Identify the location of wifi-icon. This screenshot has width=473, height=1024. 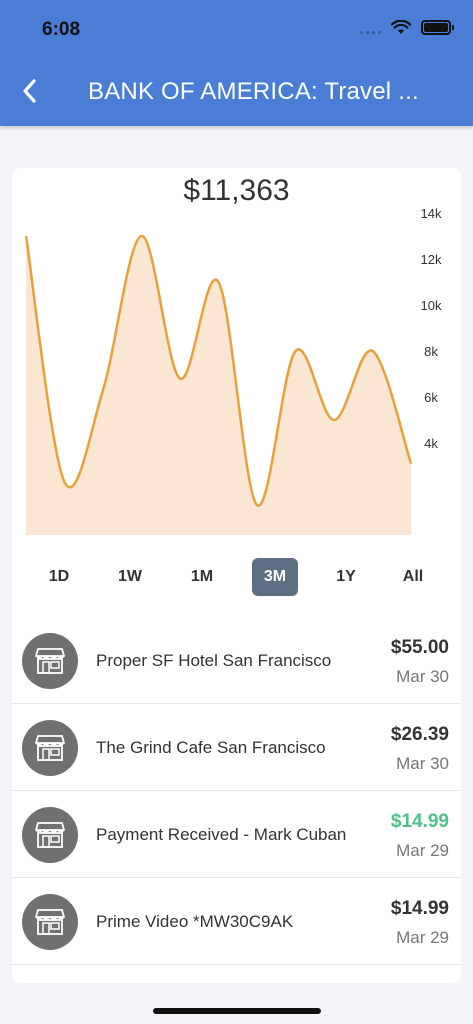
(401, 27).